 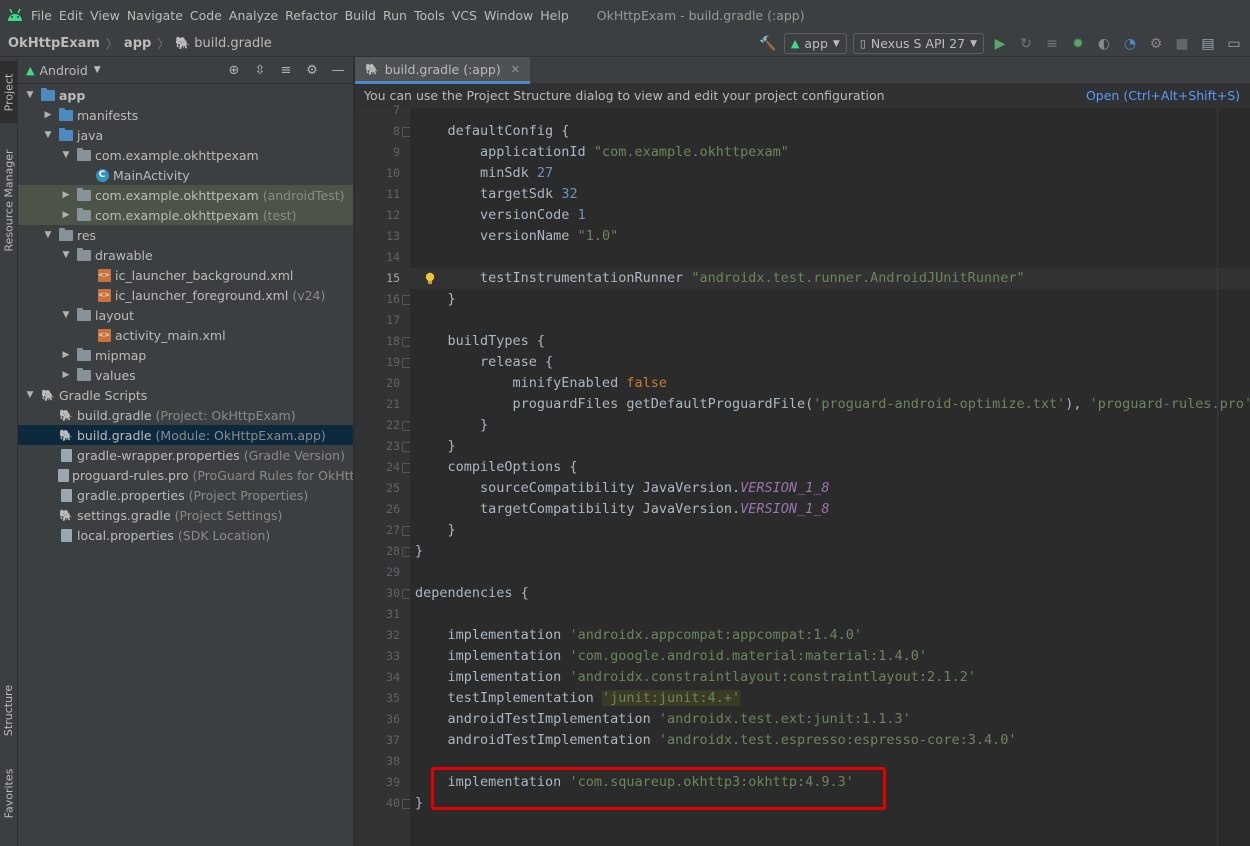 I want to click on tree-item-settings-gradle: 🐘 settings.gradle (Project Settings), so click(x=185, y=515).